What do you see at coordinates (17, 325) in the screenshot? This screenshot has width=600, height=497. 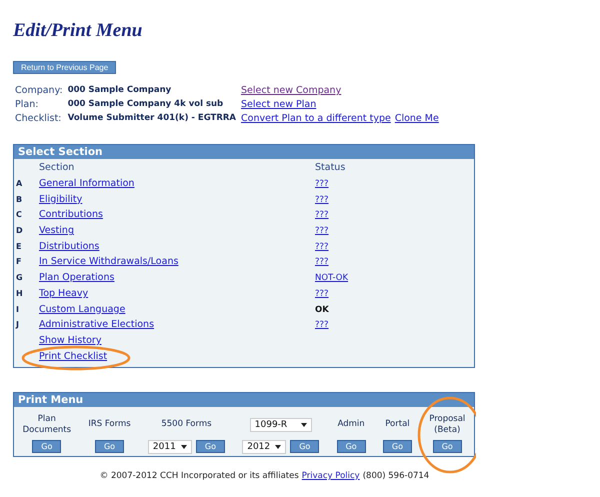 I see `section-letter: J` at bounding box center [17, 325].